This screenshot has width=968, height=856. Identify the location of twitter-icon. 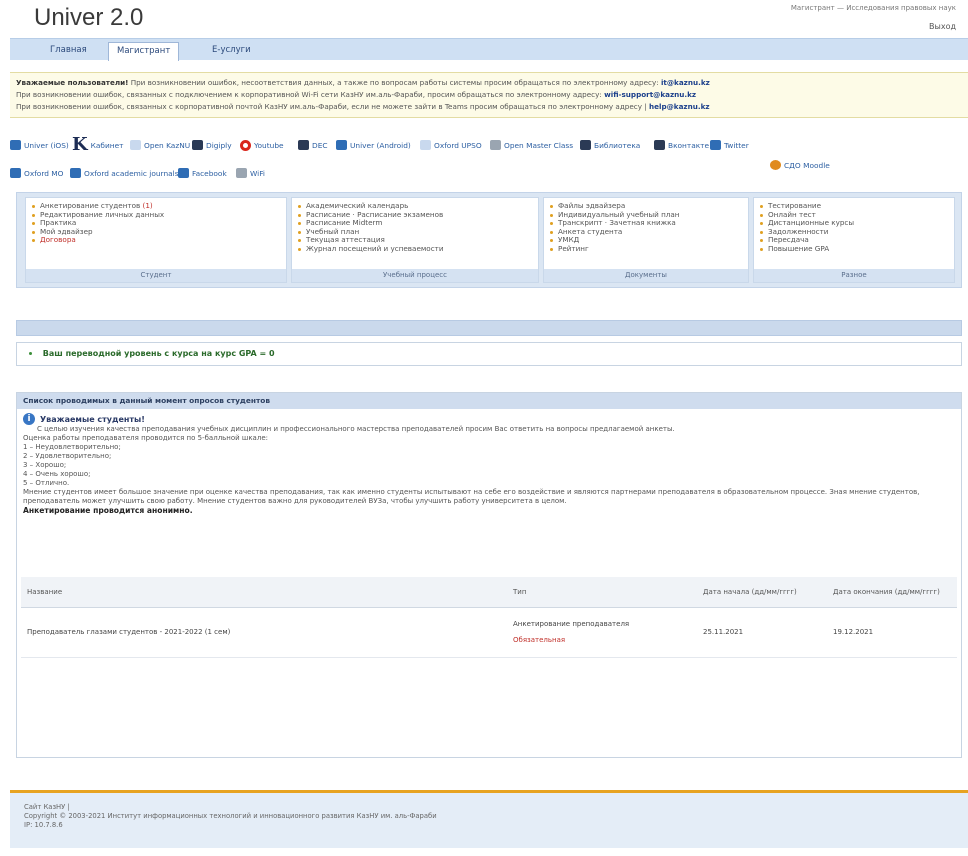
(715, 145).